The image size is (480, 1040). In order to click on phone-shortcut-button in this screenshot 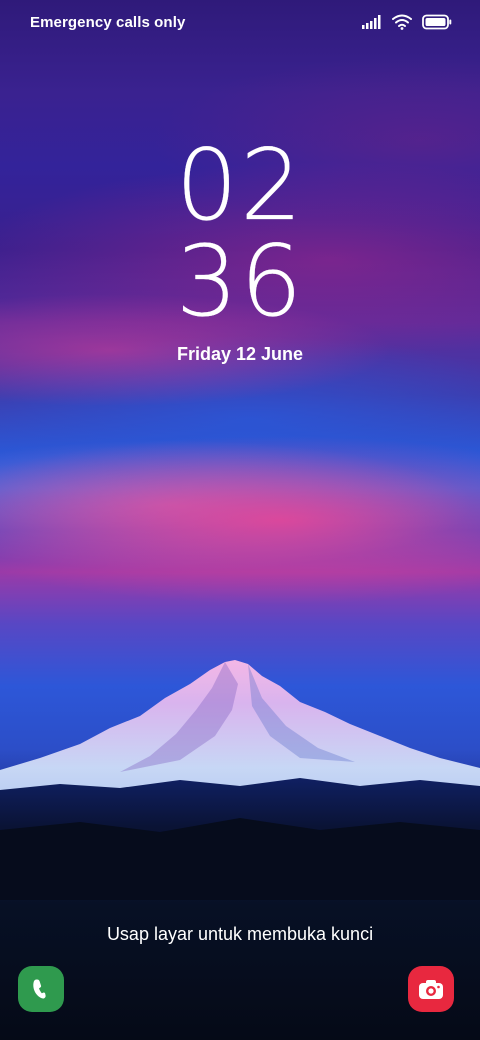, I will do `click(41, 989)`.